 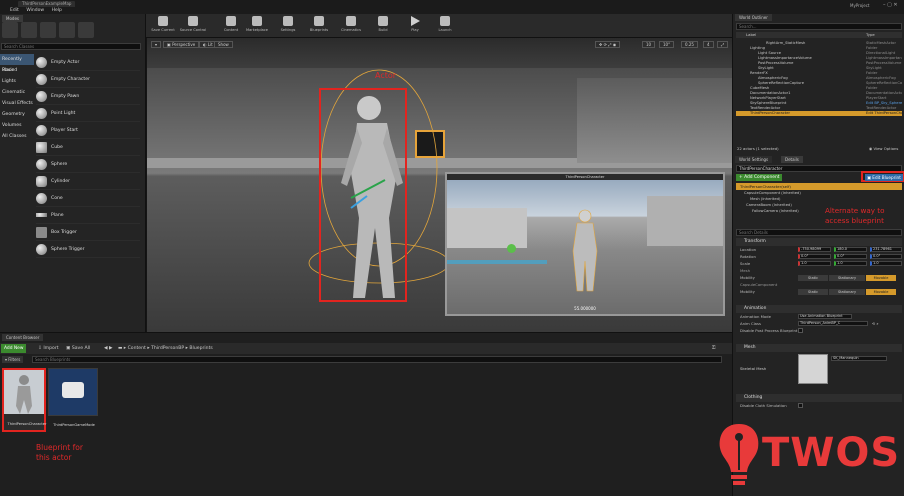 I want to click on location-x-field: -750.98099, so click(x=814, y=249).